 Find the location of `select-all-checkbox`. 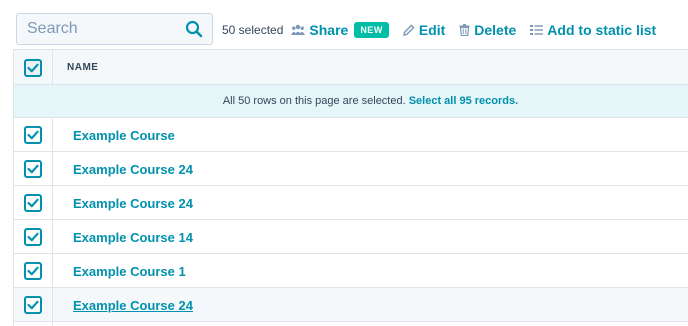

select-all-checkbox is located at coordinates (33, 68).